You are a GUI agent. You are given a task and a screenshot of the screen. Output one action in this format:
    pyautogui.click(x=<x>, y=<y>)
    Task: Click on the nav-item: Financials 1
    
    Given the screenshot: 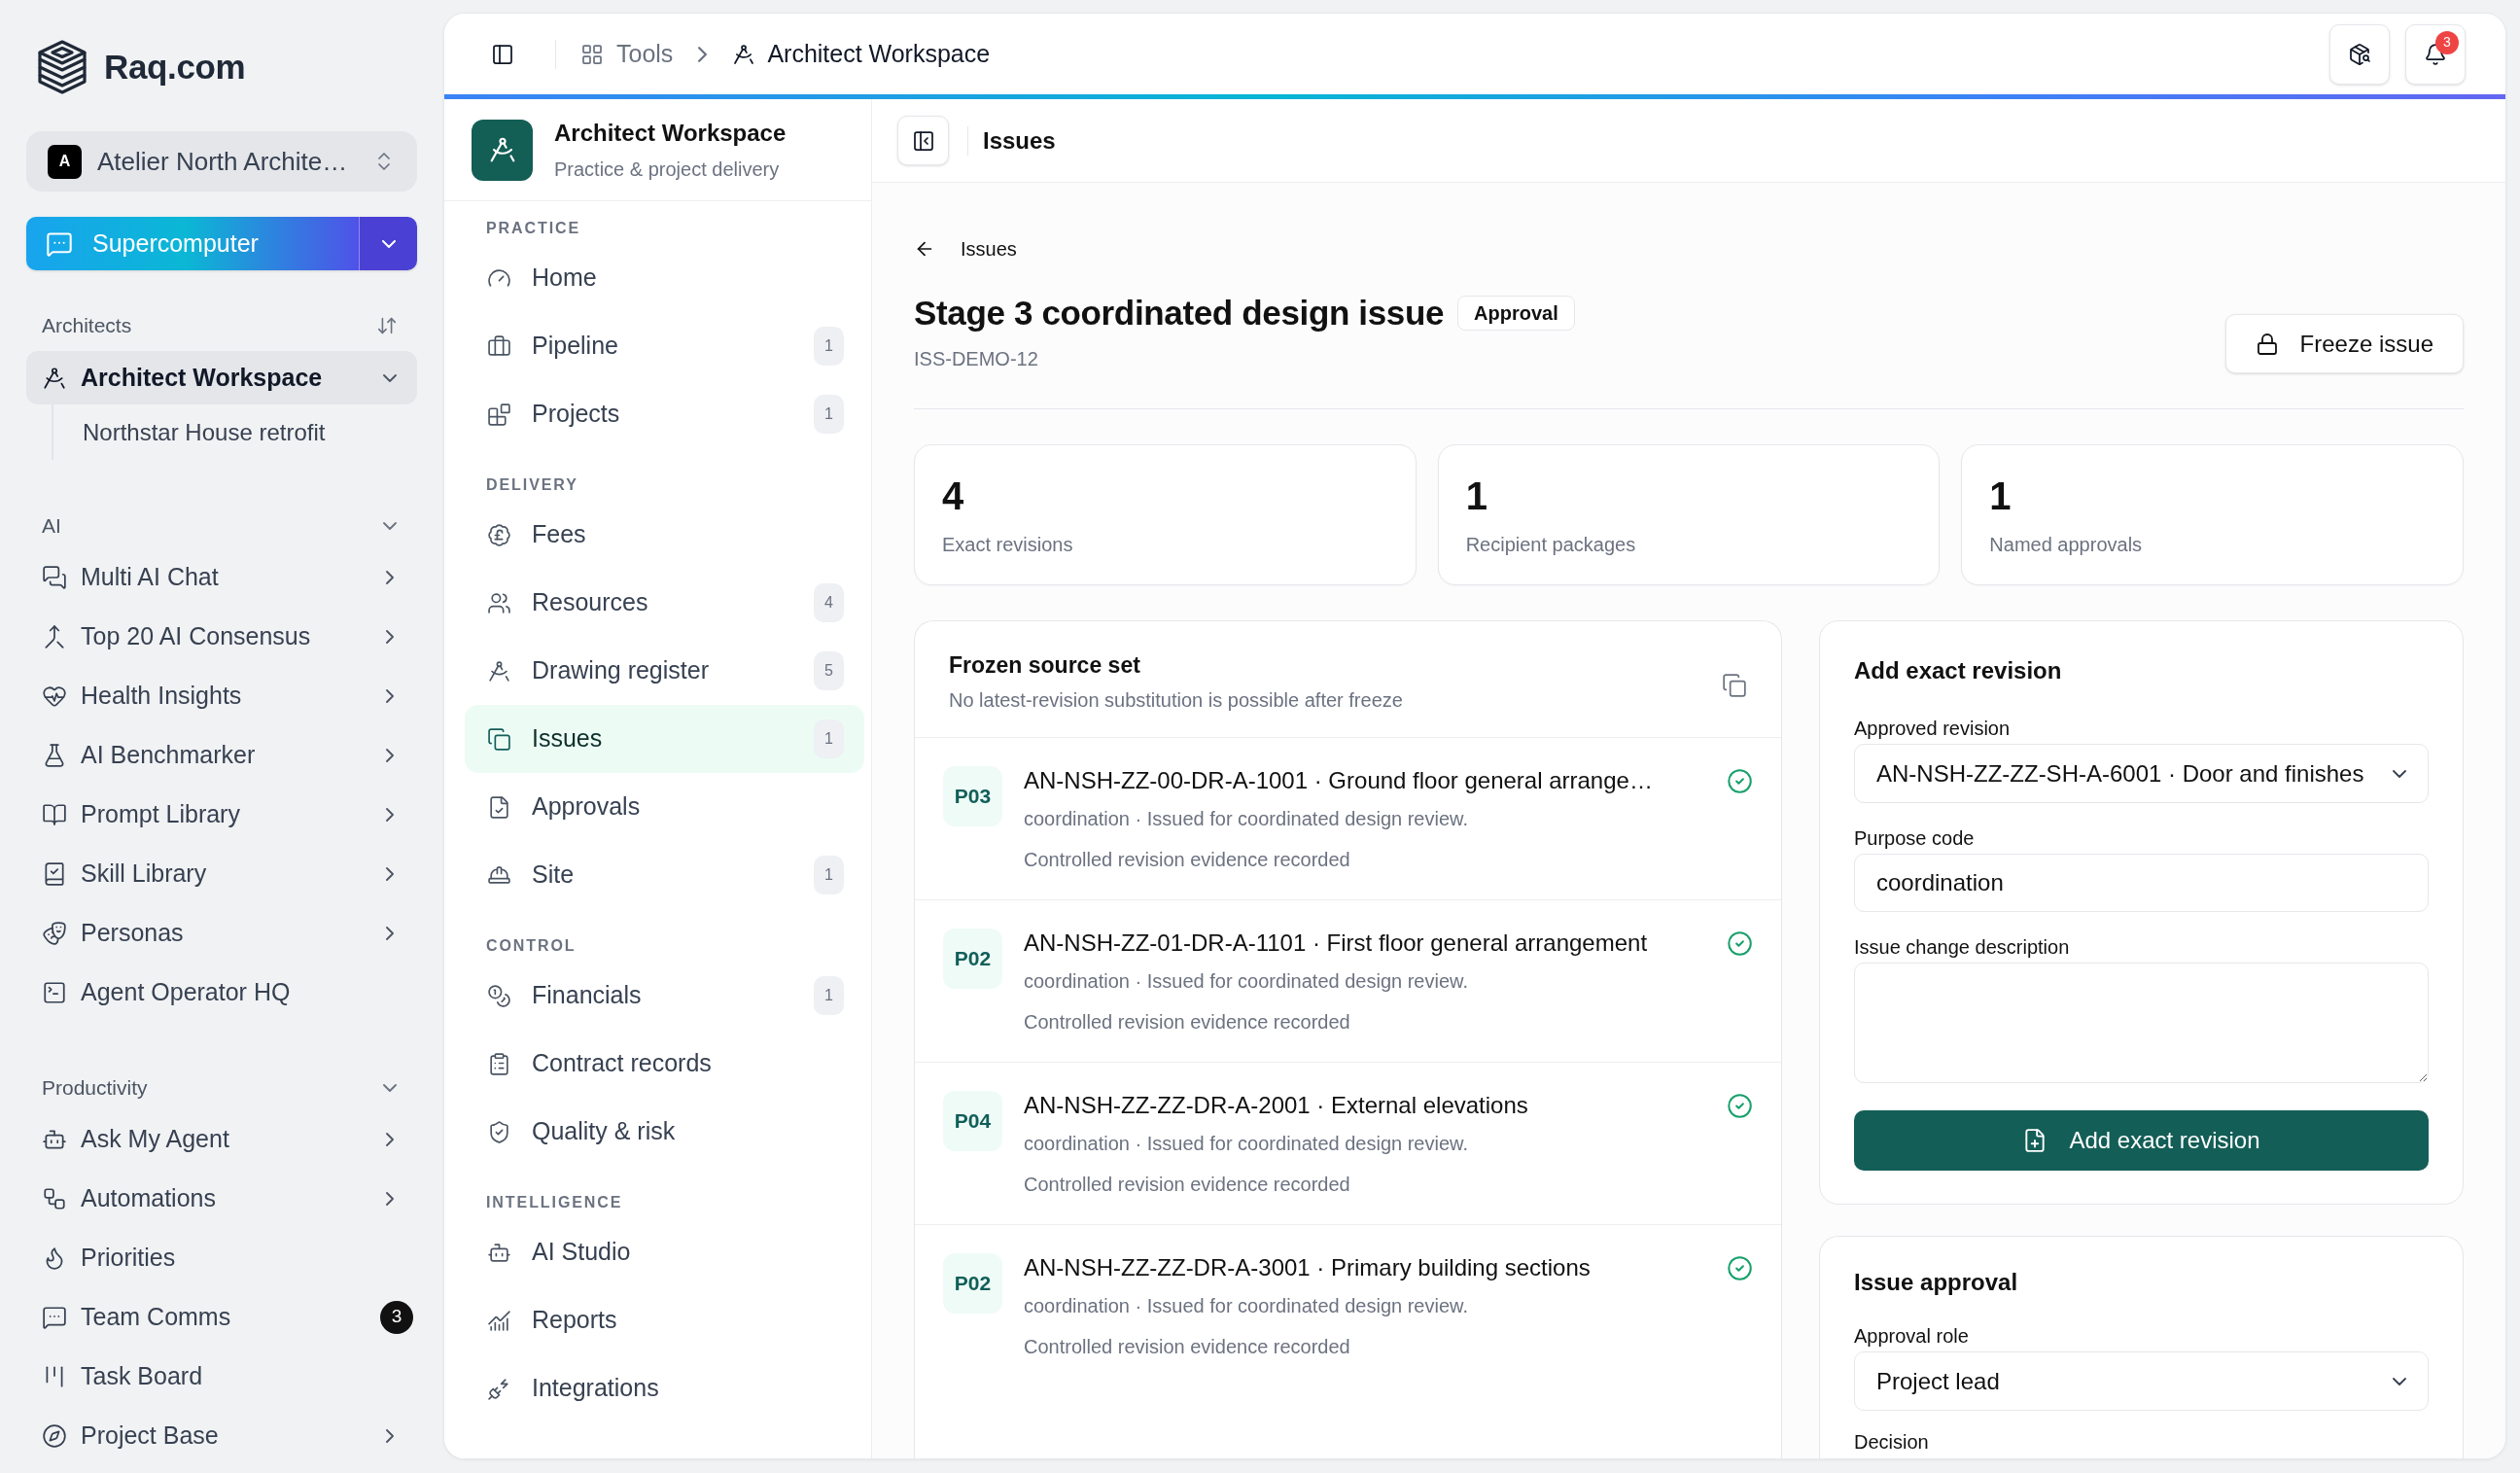 What is the action you would take?
    pyautogui.click(x=664, y=996)
    